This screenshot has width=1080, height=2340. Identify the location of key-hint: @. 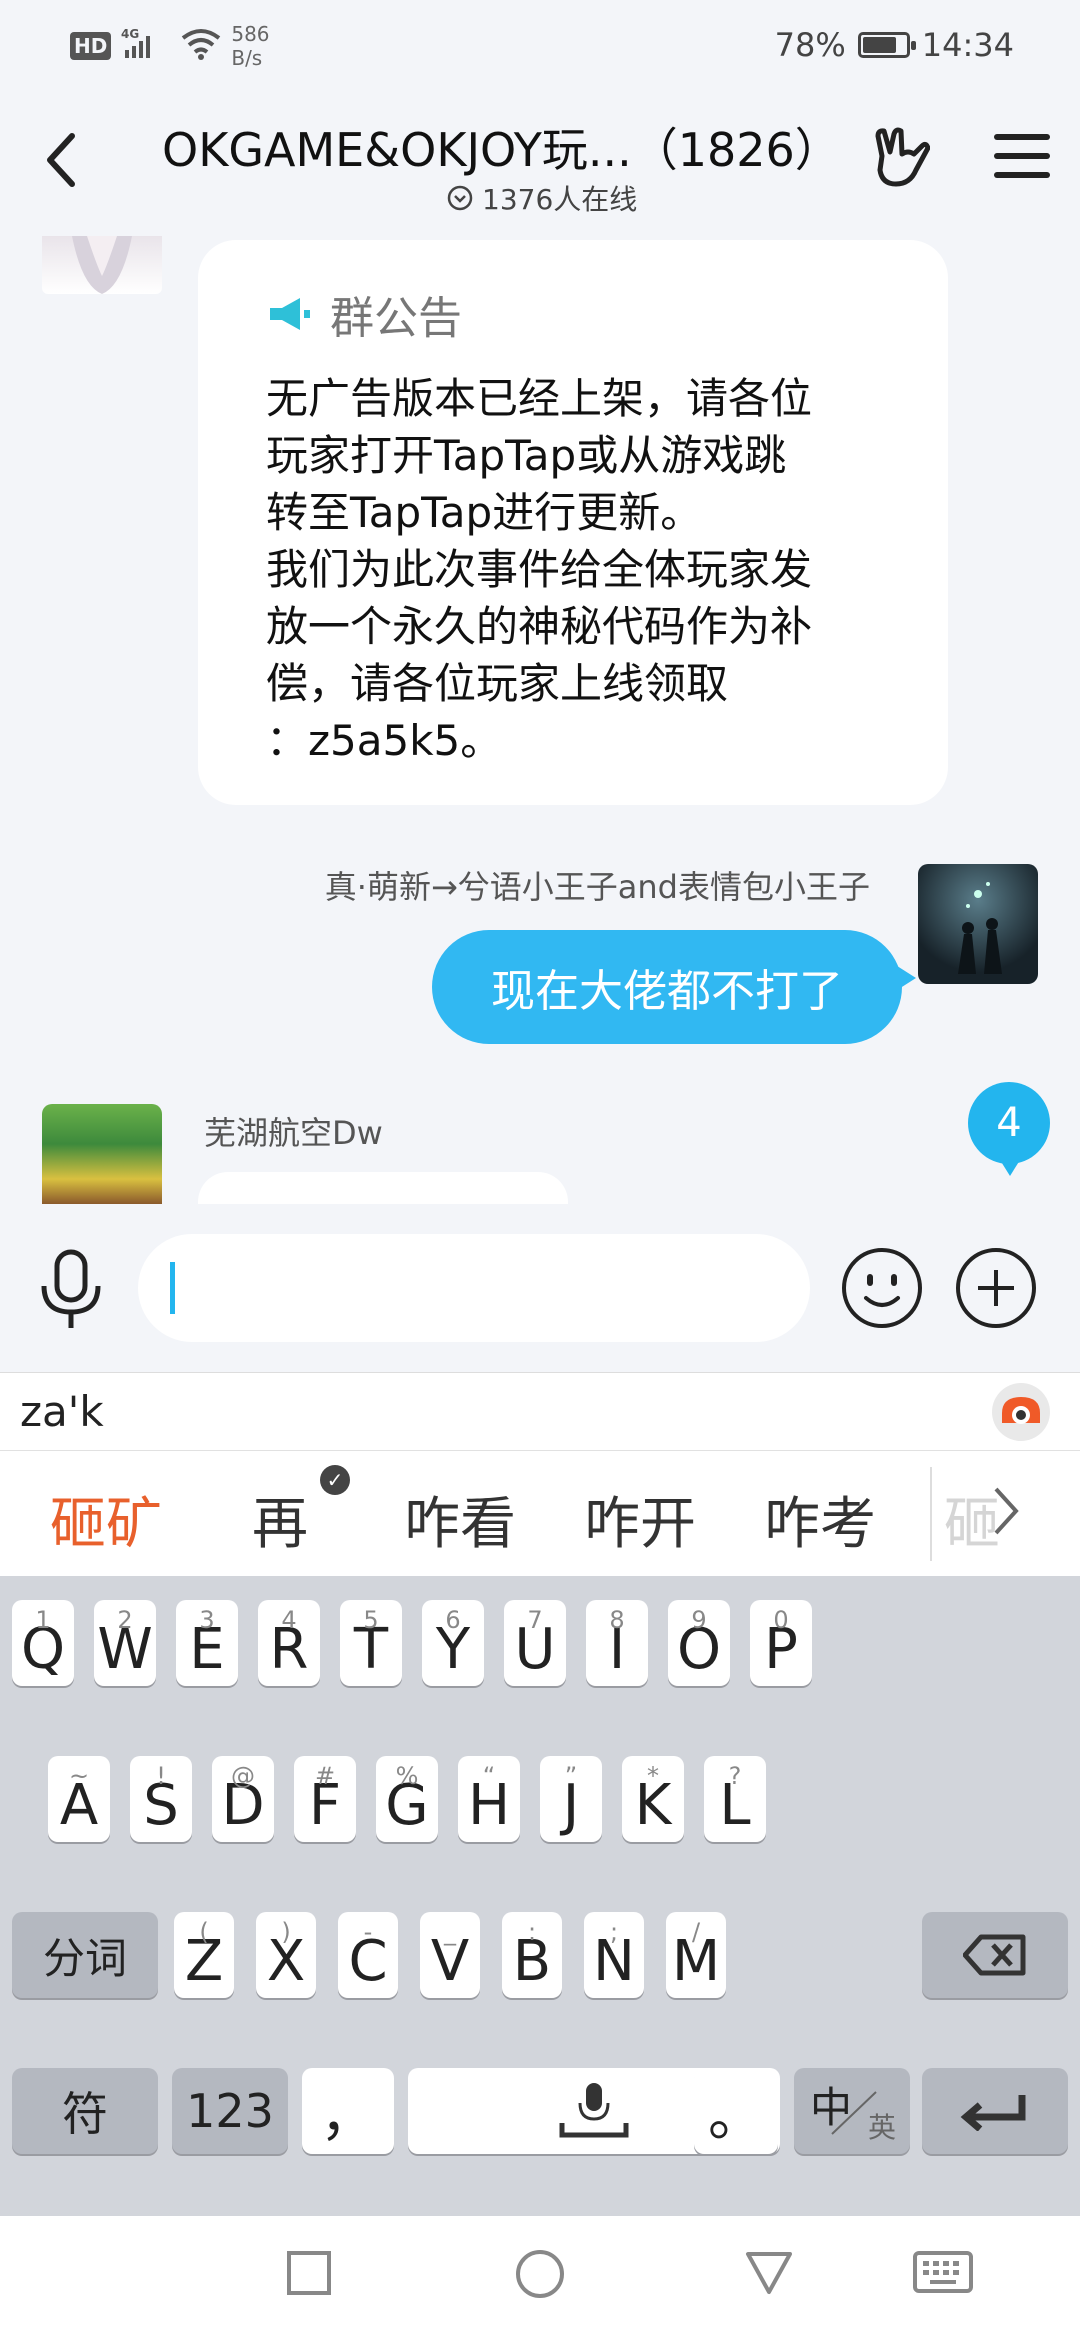
(243, 1776).